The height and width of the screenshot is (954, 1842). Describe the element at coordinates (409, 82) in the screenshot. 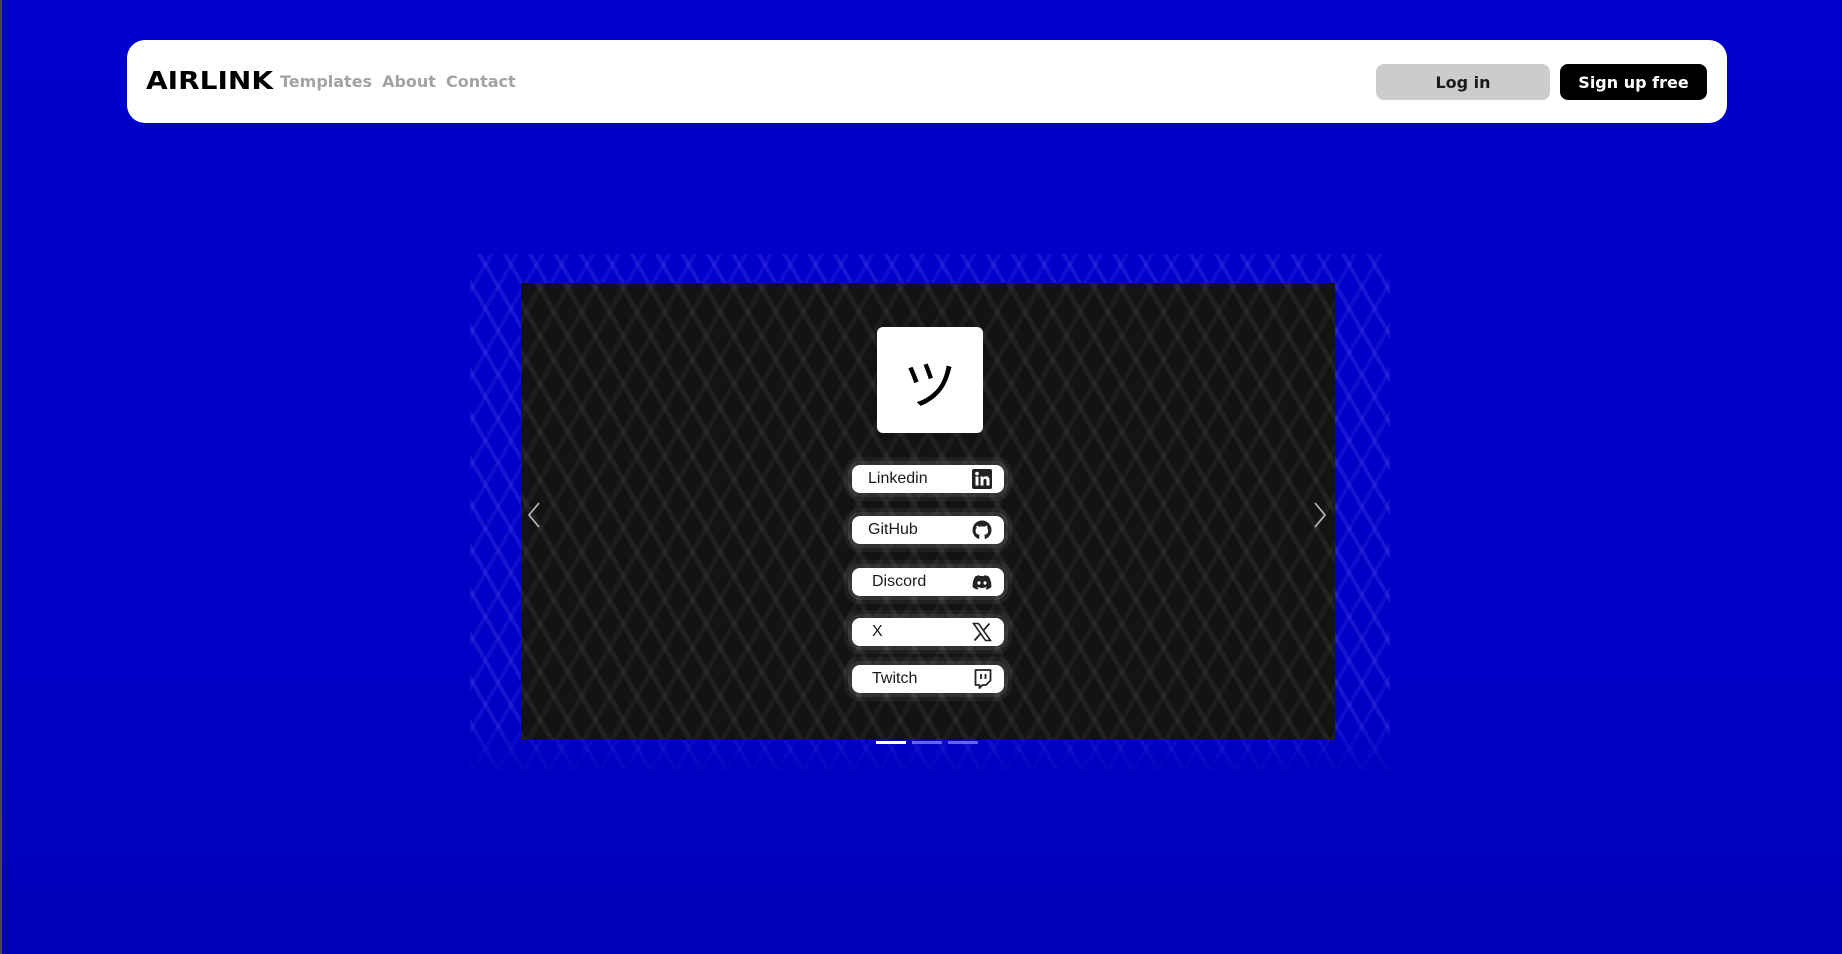

I see `nav-link-about: About` at that location.